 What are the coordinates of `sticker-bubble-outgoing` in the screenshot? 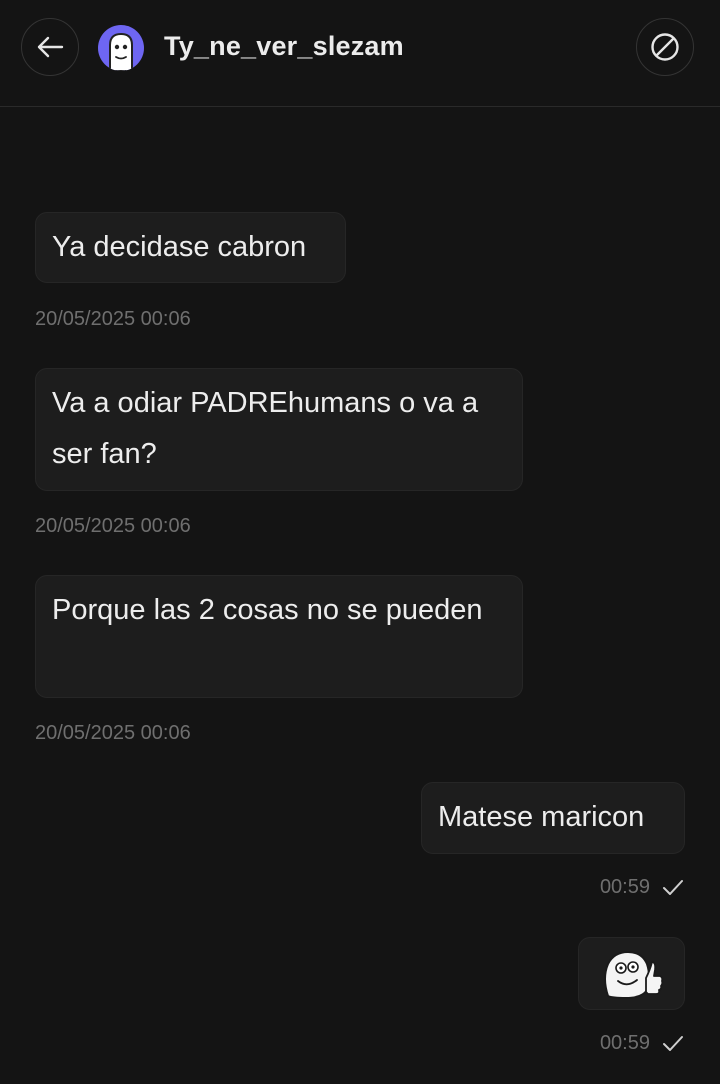 It's located at (631, 973).